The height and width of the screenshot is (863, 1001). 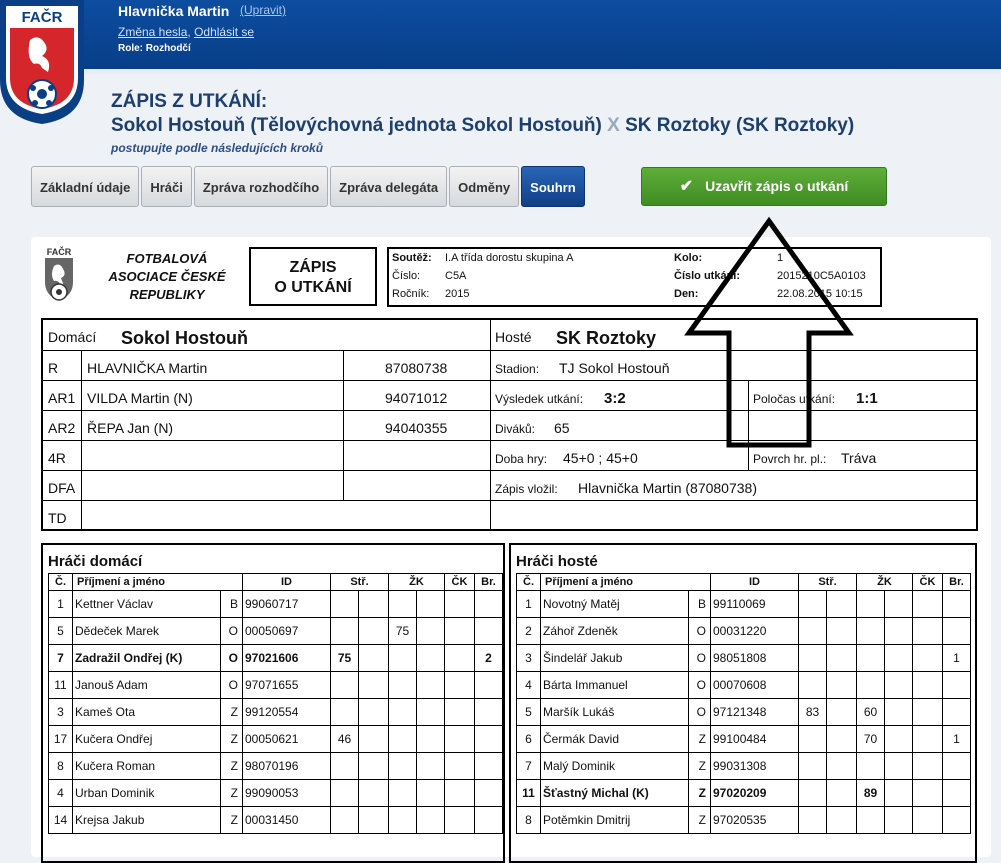 What do you see at coordinates (754, 604) in the screenshot?
I see `table-cell: 99110069` at bounding box center [754, 604].